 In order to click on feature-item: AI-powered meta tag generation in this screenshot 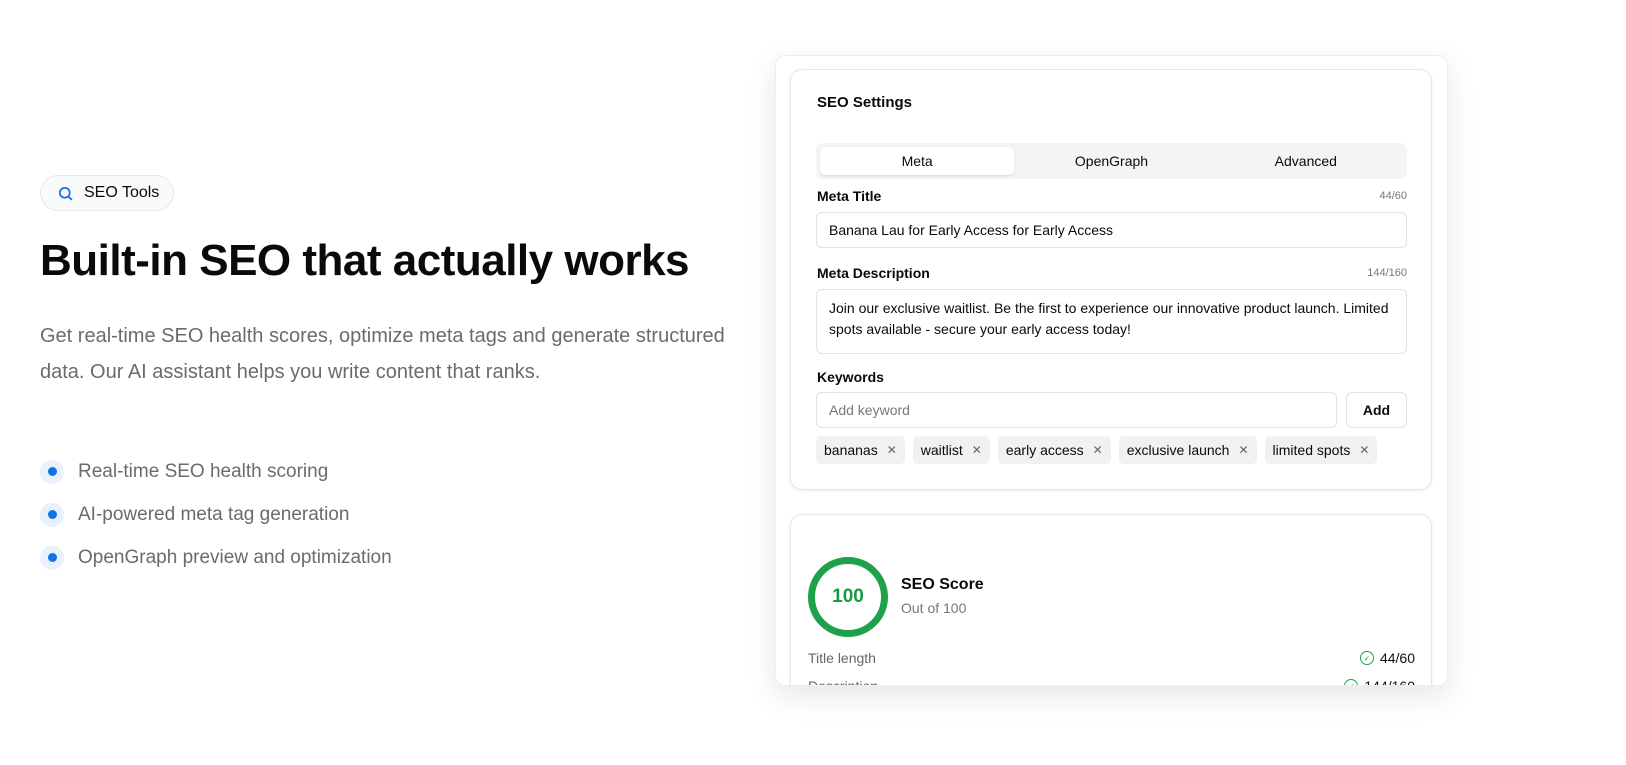, I will do `click(216, 514)`.